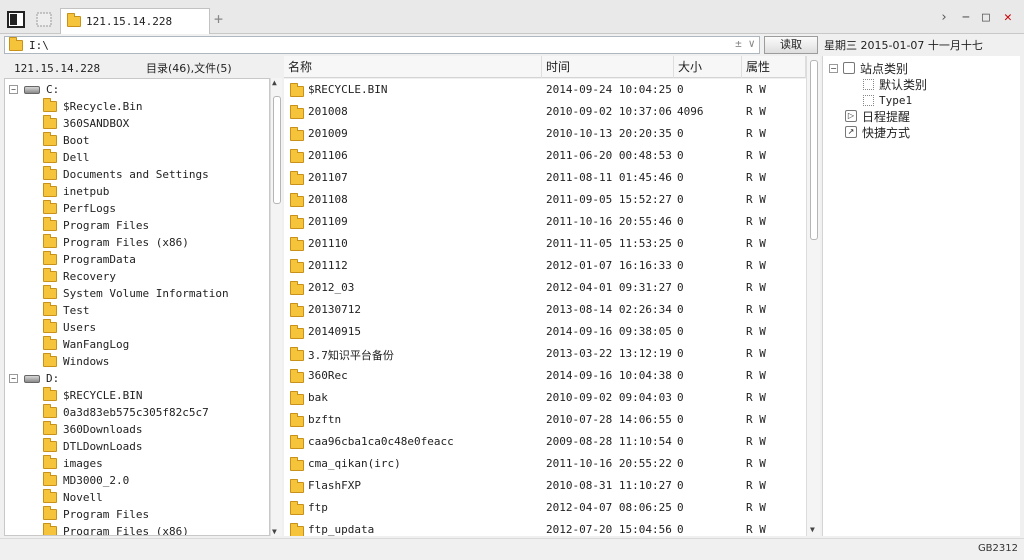 This screenshot has height=560, width=1024. I want to click on file-row: 360Rec 2014-09-16 10:04:38 0 R W, so click(545, 376).